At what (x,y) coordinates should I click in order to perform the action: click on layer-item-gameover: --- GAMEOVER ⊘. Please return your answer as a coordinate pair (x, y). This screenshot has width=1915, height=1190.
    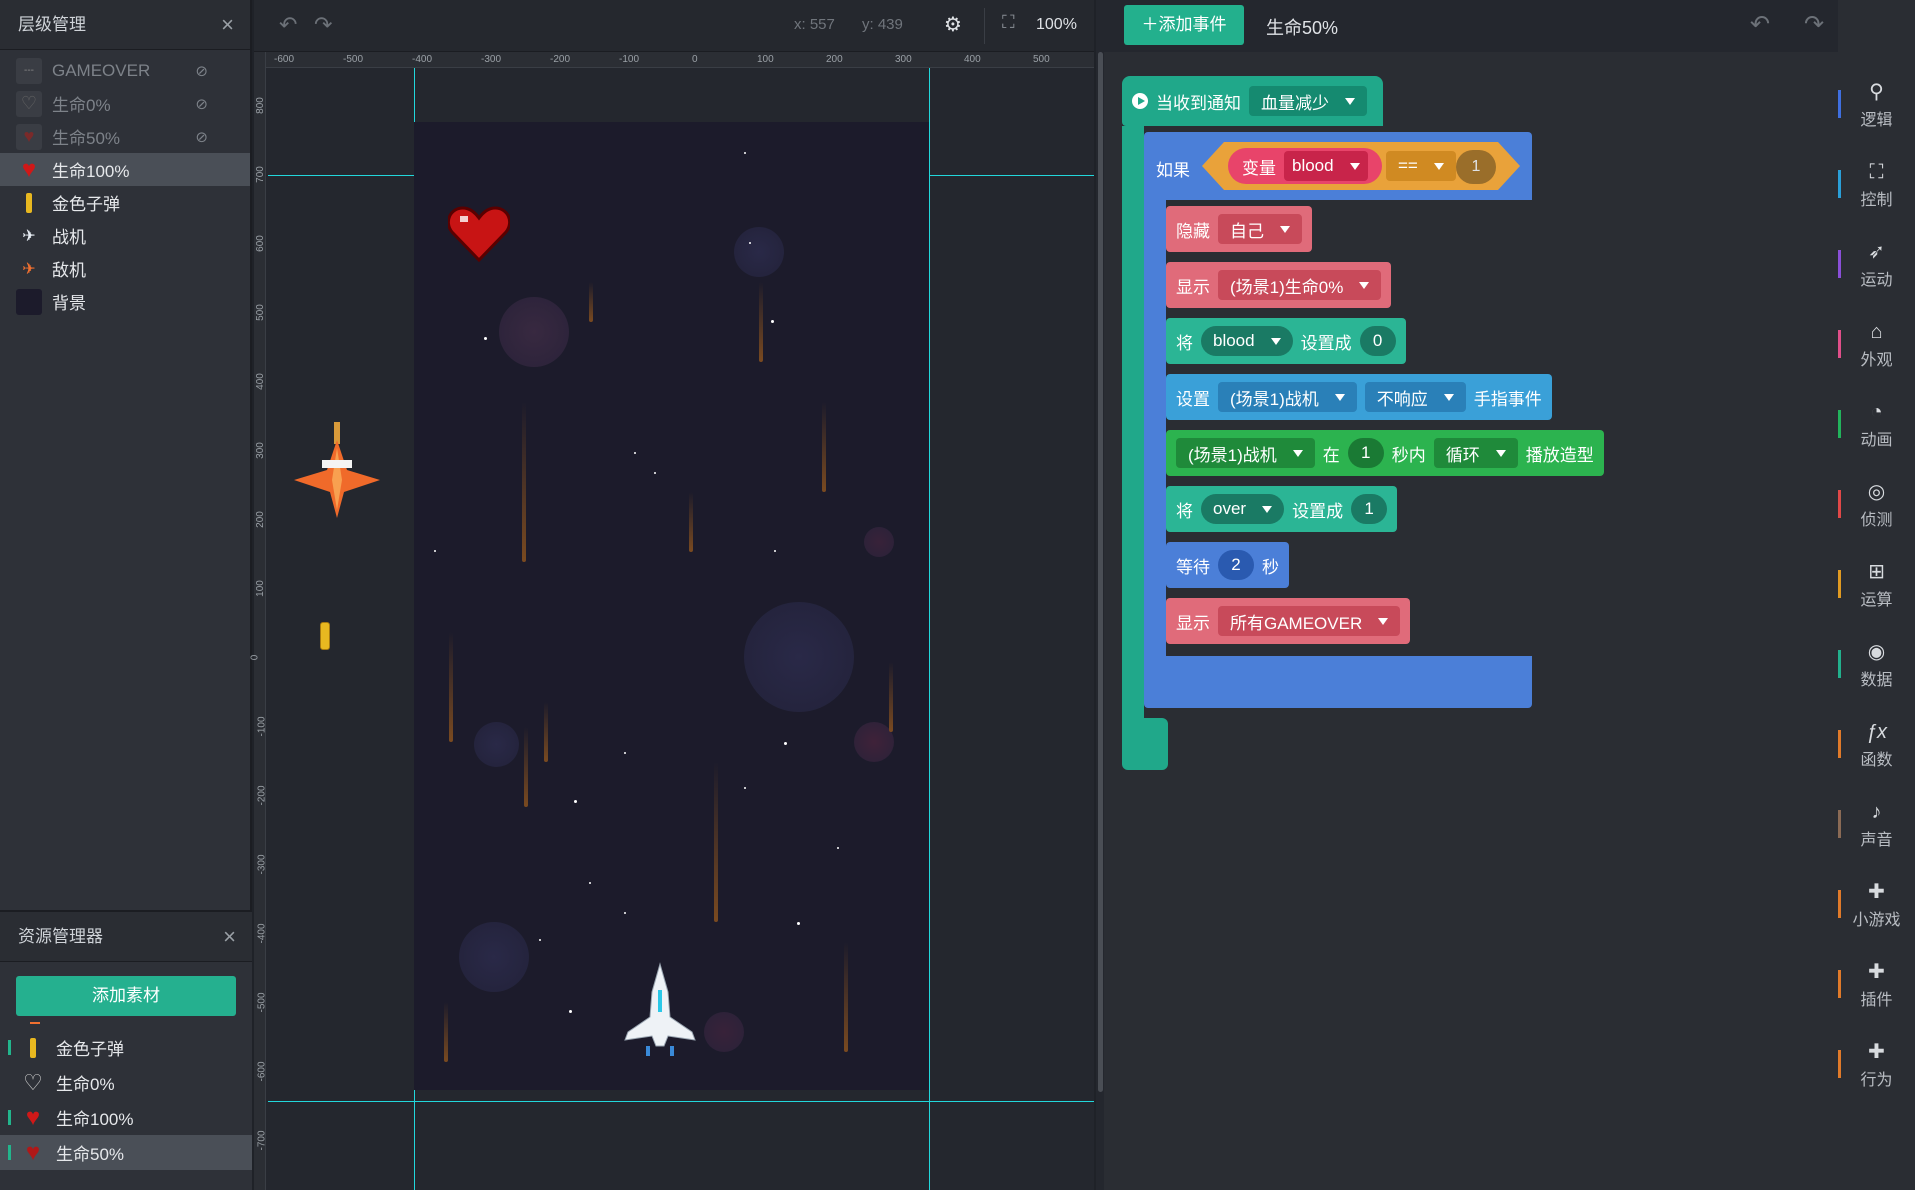
    Looking at the image, I should click on (125, 70).